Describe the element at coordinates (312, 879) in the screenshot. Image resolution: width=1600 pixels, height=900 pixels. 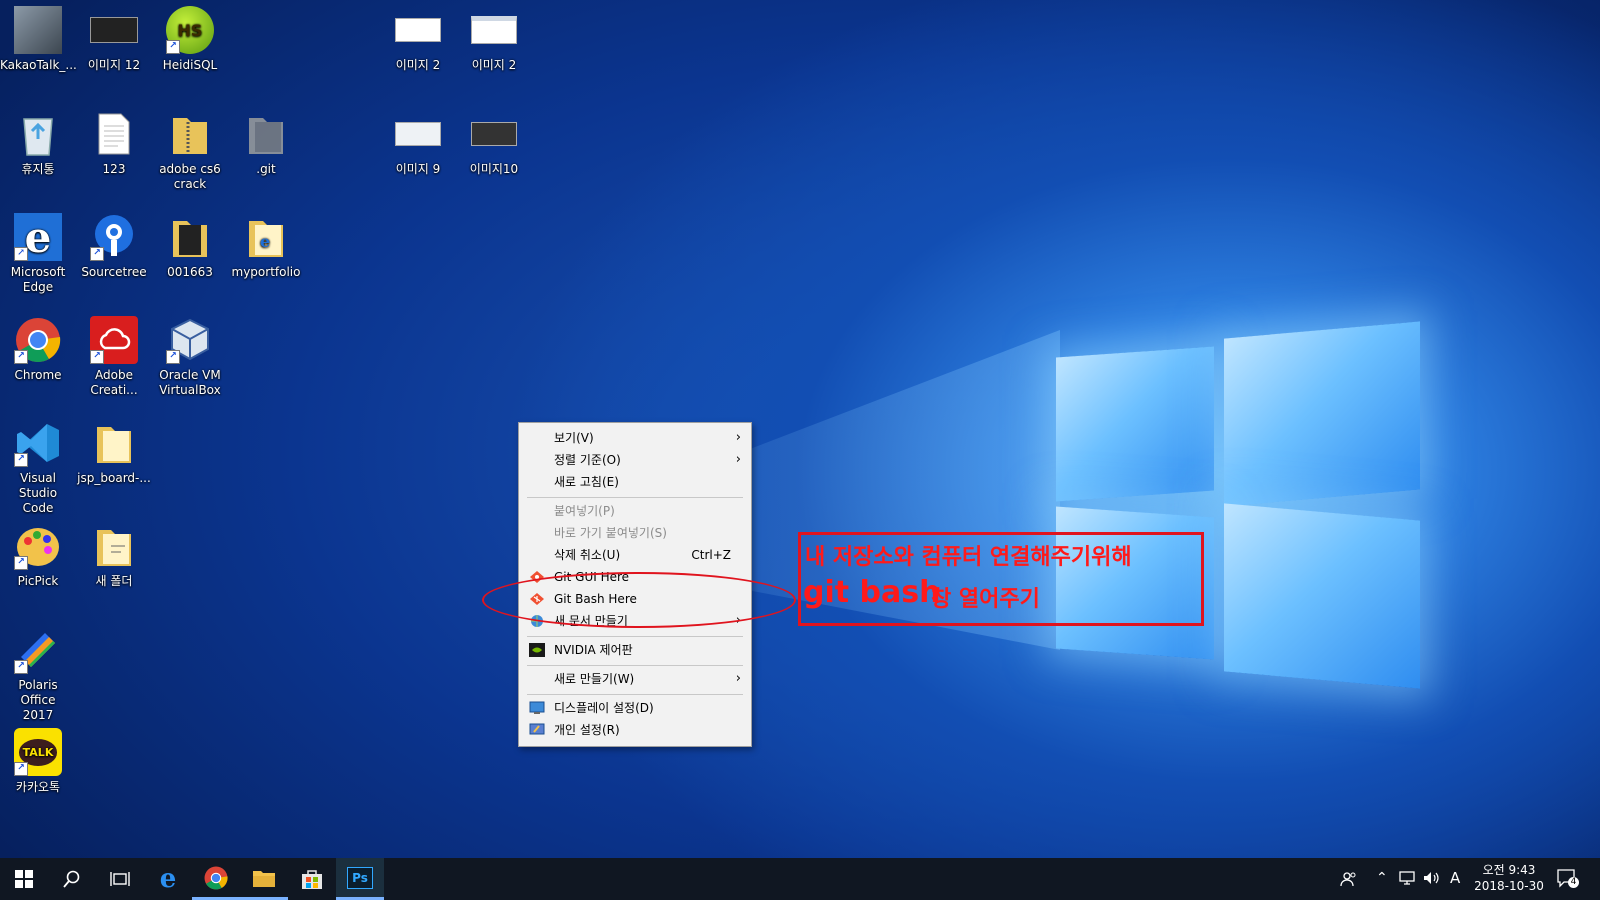
I see `taskbar-store` at that location.